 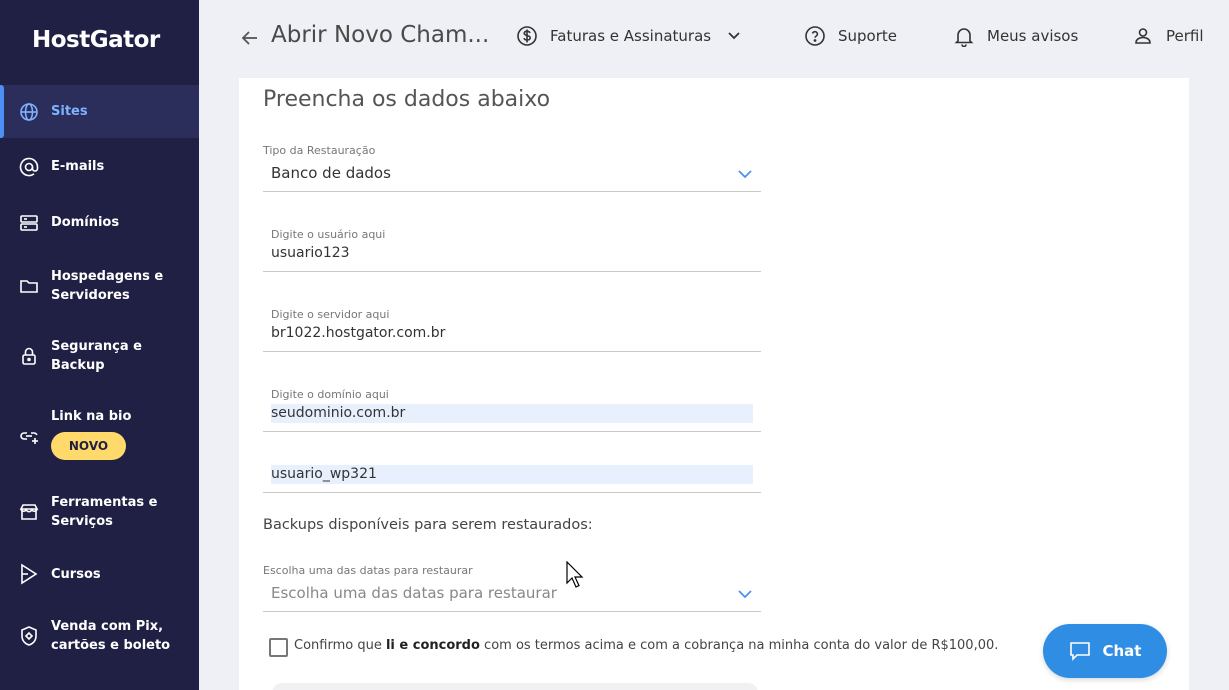 What do you see at coordinates (319, 150) in the screenshot?
I see `restore-type-label: Tipo da Restauração` at bounding box center [319, 150].